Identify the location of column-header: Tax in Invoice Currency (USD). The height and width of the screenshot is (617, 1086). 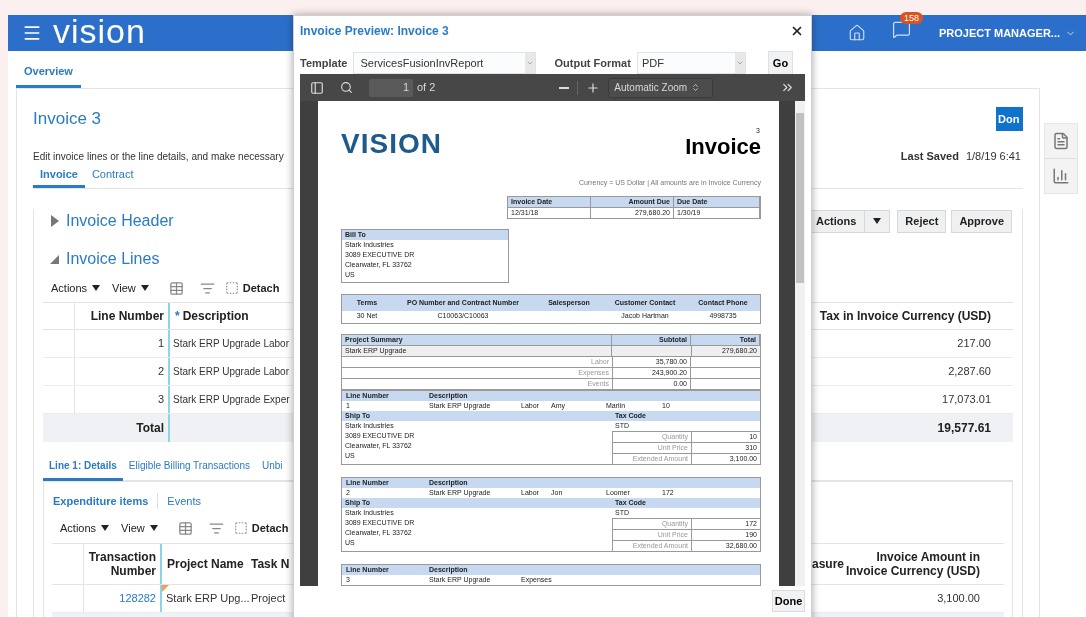
(905, 316).